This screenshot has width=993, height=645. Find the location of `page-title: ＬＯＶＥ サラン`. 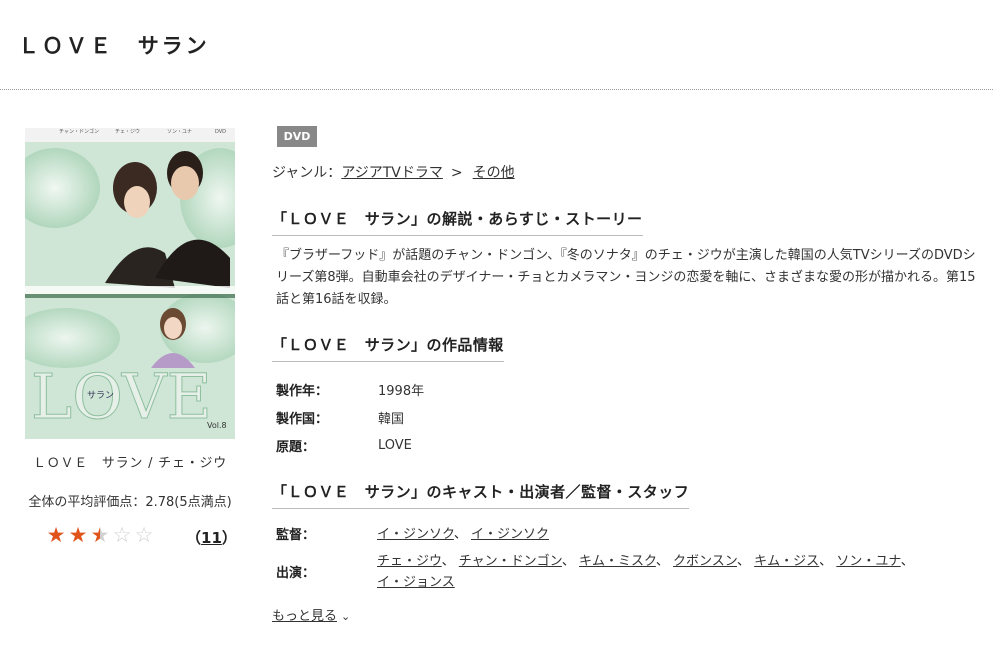

page-title: ＬＯＶＥ サラン is located at coordinates (114, 46).